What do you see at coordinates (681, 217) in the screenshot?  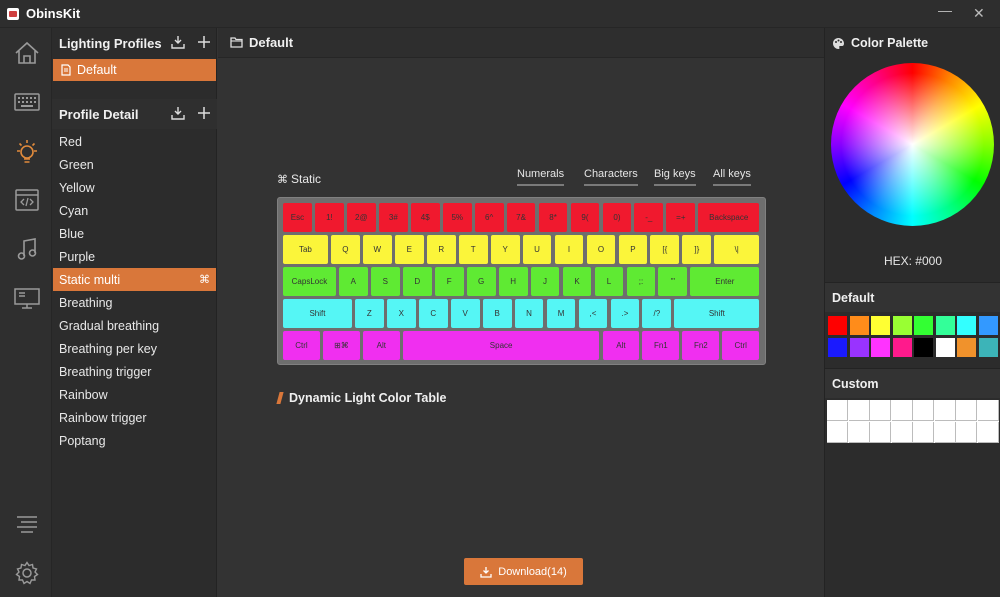 I see `key: =+` at bounding box center [681, 217].